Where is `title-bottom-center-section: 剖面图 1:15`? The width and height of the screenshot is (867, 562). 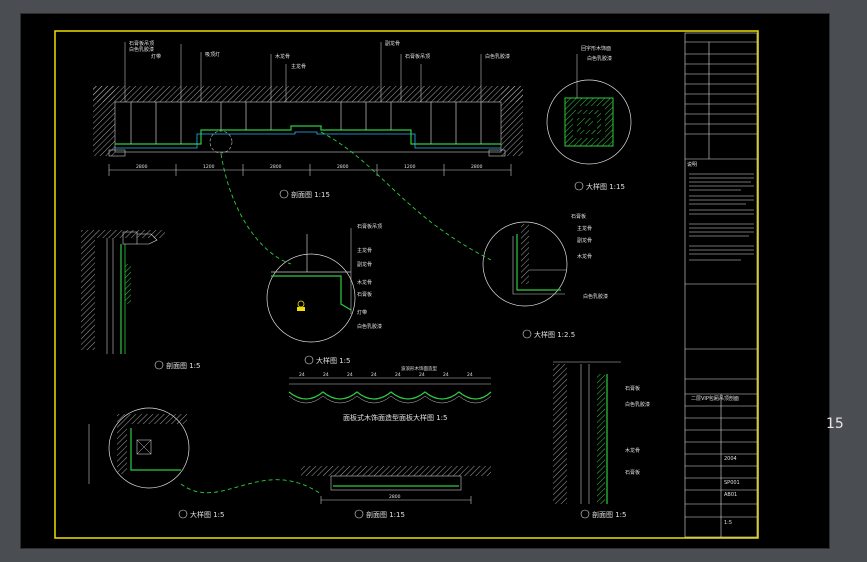
title-bottom-center-section: 剖面图 1:15 is located at coordinates (379, 514).